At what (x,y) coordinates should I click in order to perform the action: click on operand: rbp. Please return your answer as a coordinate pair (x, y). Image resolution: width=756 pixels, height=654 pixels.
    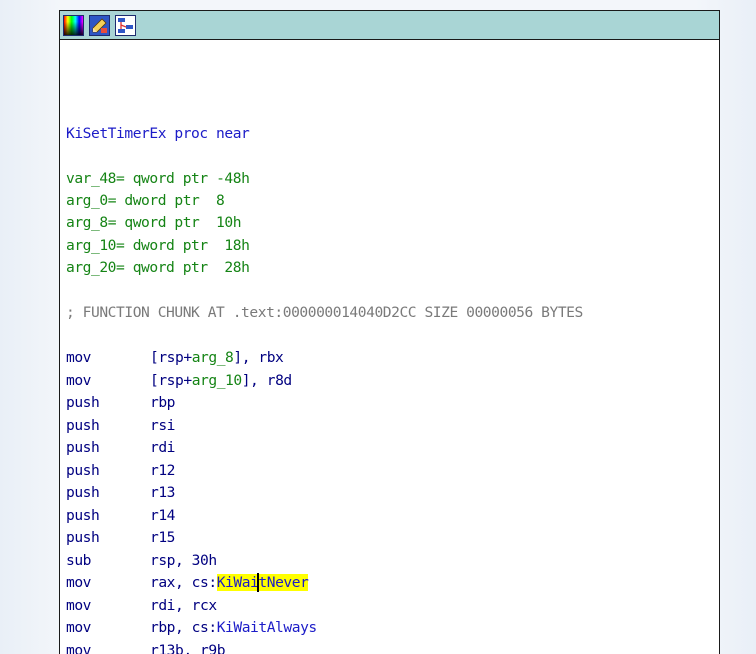
    Looking at the image, I should click on (163, 402).